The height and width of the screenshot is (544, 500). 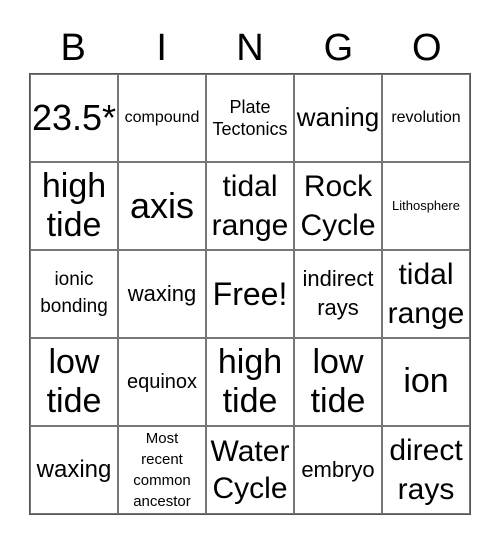 I want to click on header-letter: G, so click(x=338, y=48).